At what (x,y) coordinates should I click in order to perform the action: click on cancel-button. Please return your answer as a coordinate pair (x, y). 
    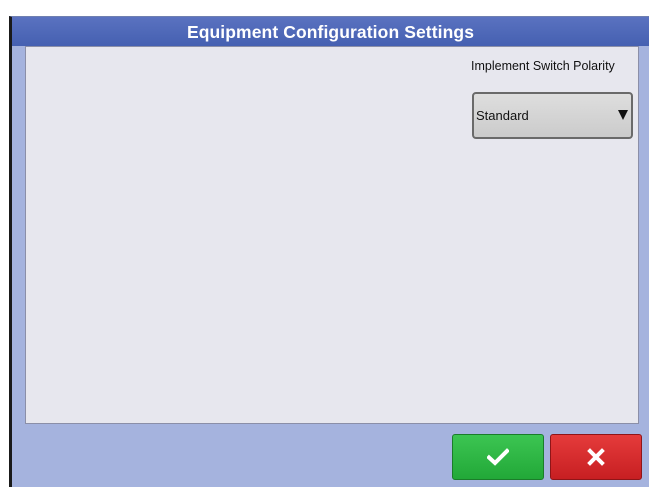
    Looking at the image, I should click on (596, 457).